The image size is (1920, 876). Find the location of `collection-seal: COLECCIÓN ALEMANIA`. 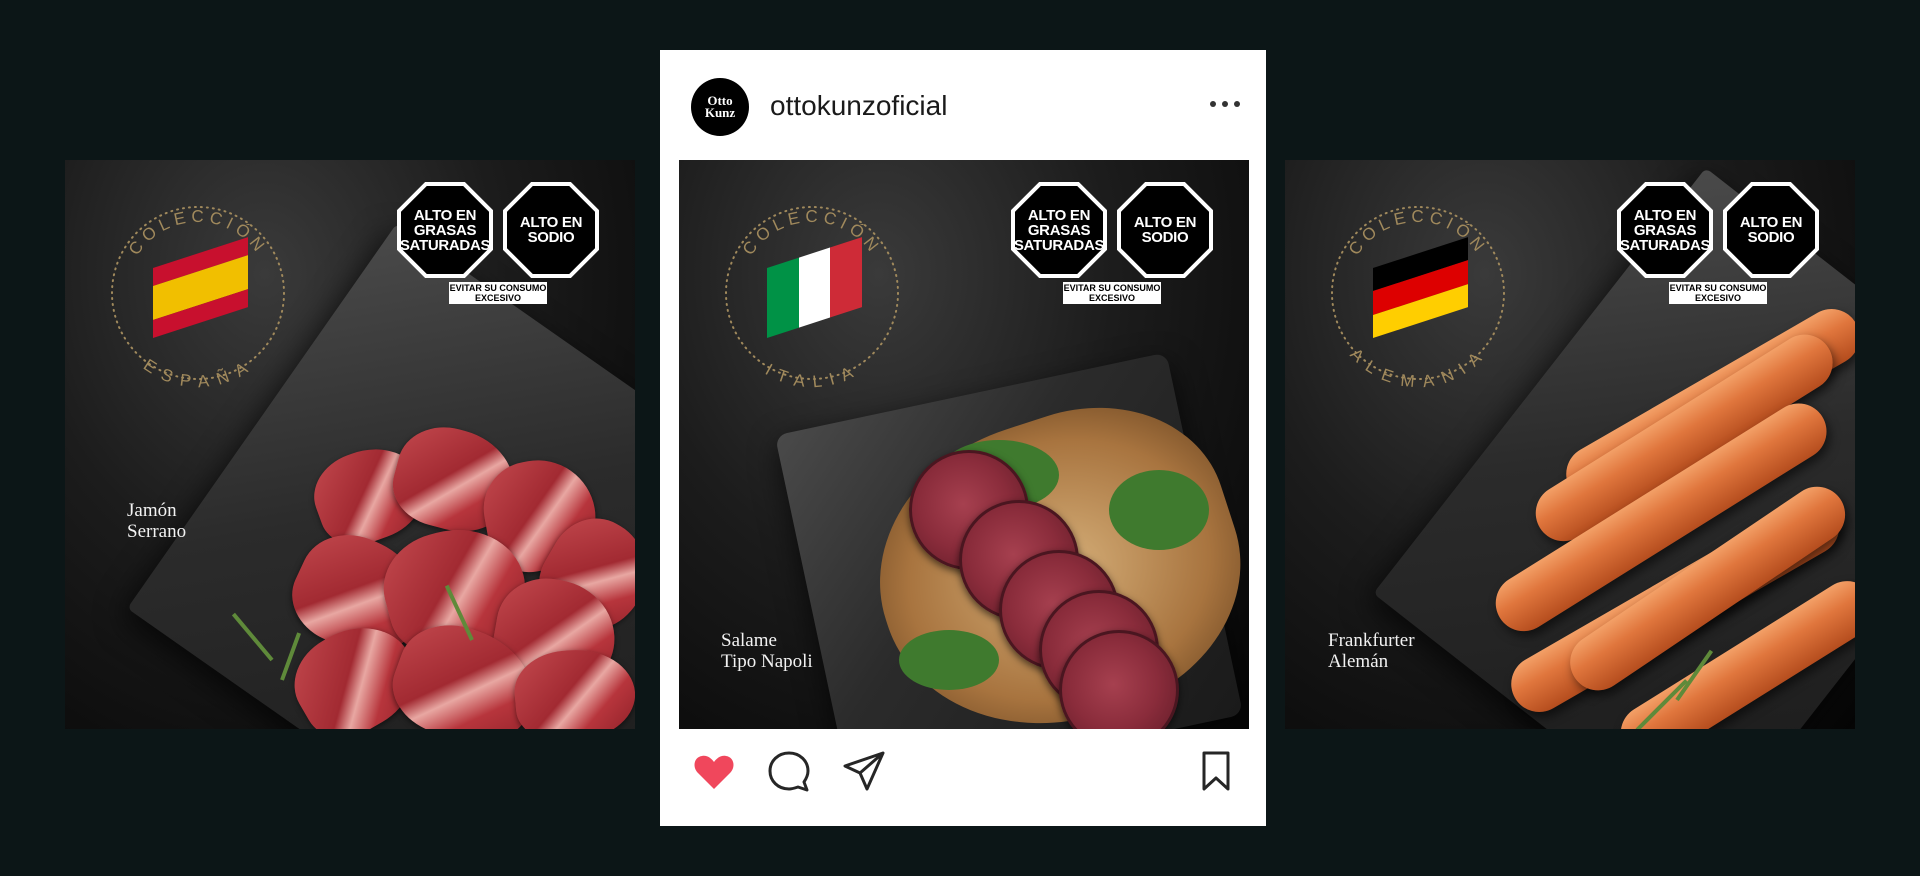

collection-seal: COLECCIÓN ALEMANIA is located at coordinates (1418, 293).